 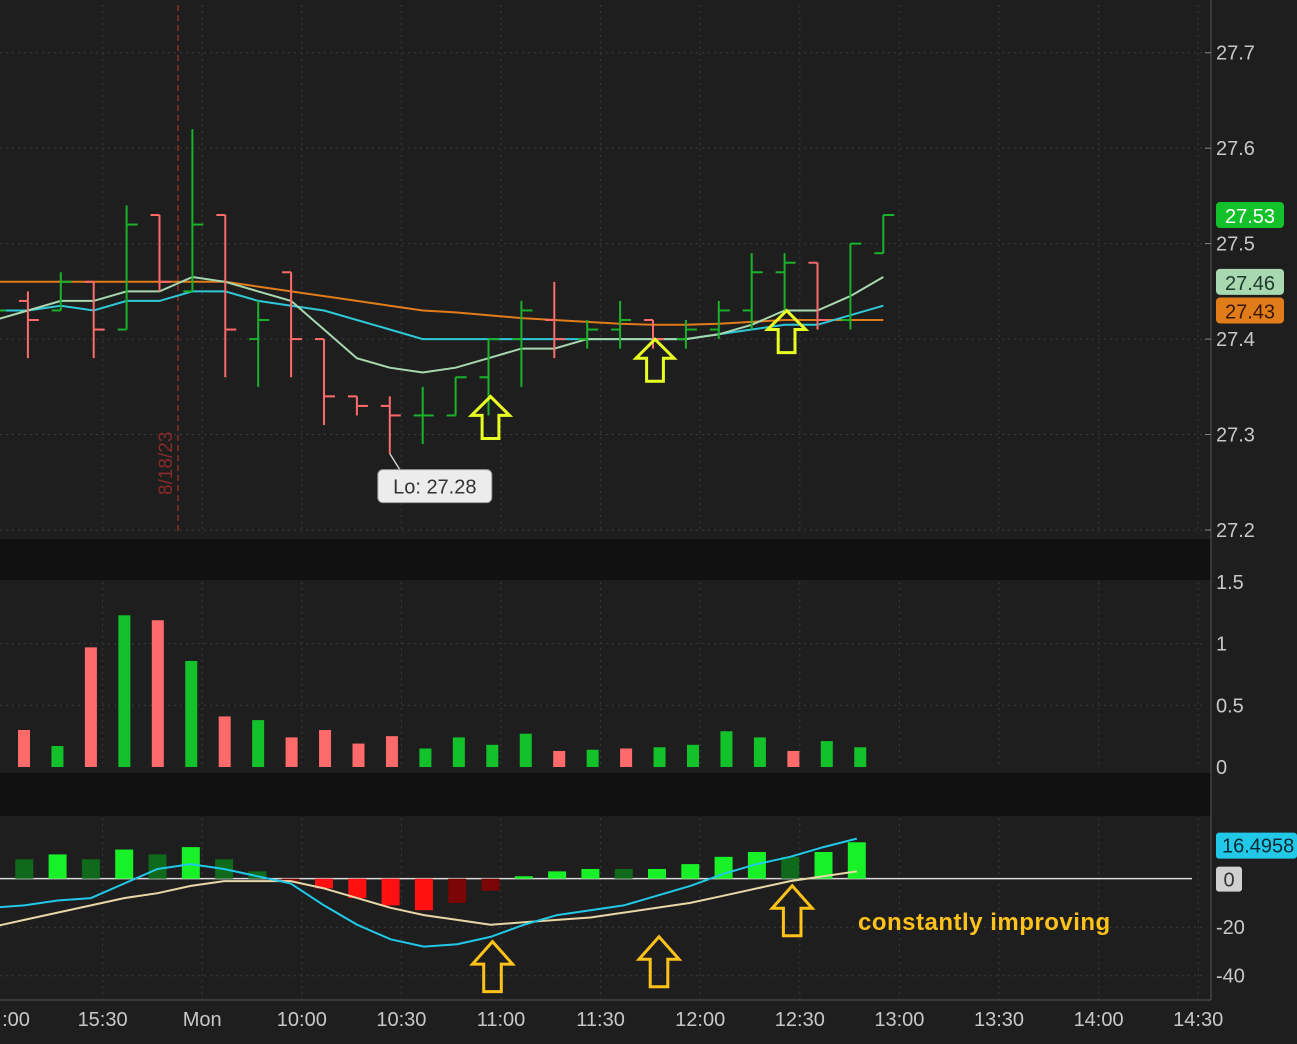 I want to click on time-tick-label: 12:00, so click(x=700, y=1020).